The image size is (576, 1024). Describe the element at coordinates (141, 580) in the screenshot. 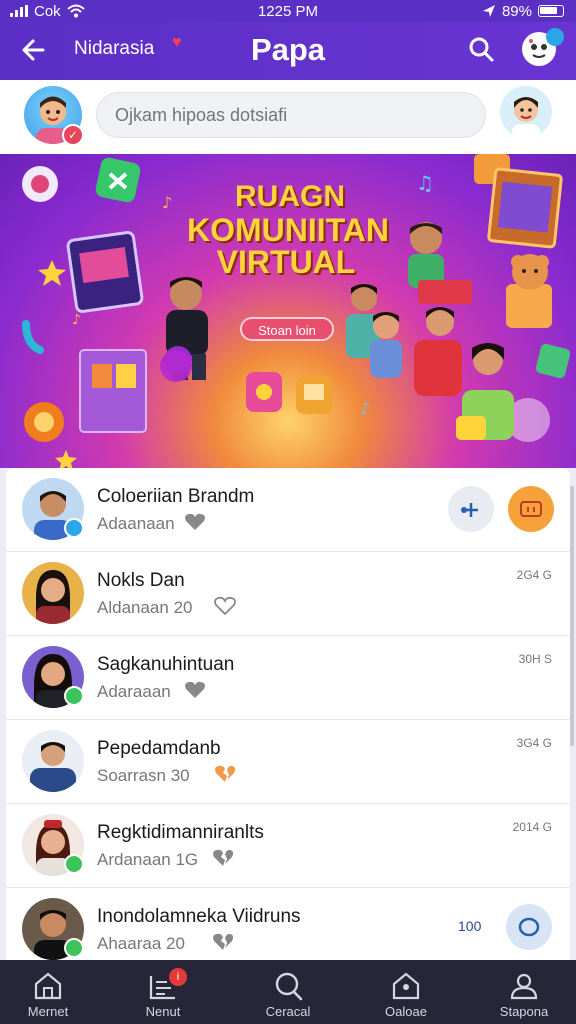

I see `contact-name: Nokls Dan` at that location.